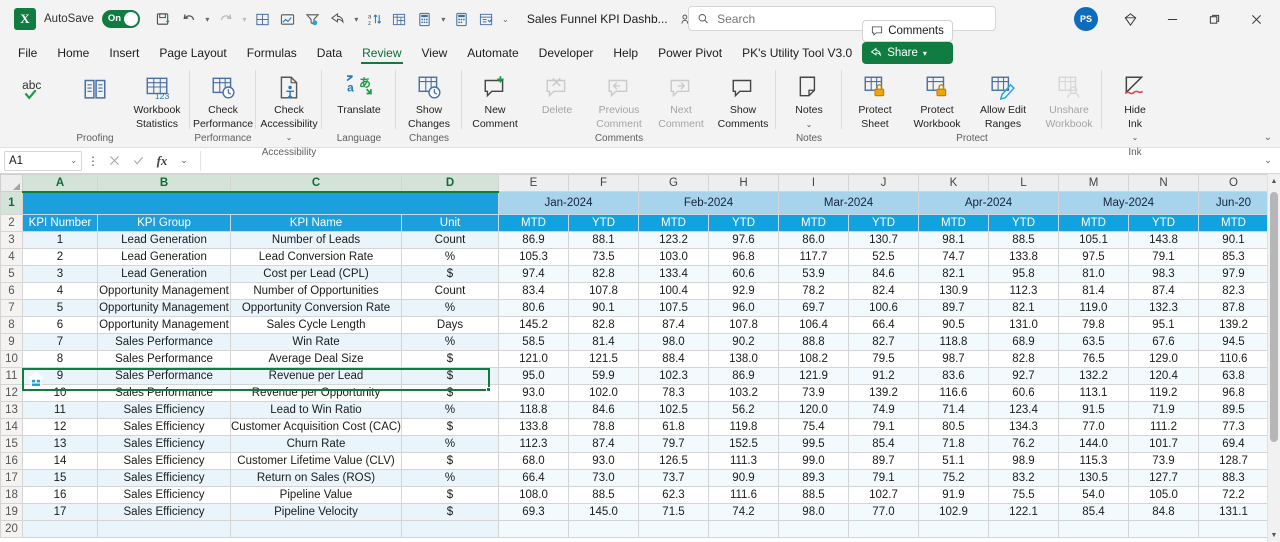 The width and height of the screenshot is (1280, 542). I want to click on cell-value: 92.7, so click(1023, 376).